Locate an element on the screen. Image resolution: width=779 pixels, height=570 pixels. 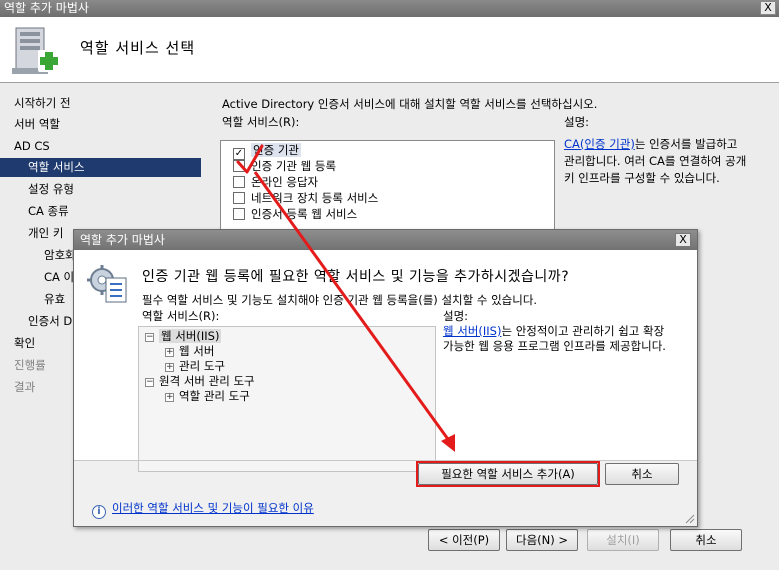
tree-item-role-admin-tools: + 역할 관리 도구 is located at coordinates (207, 396).